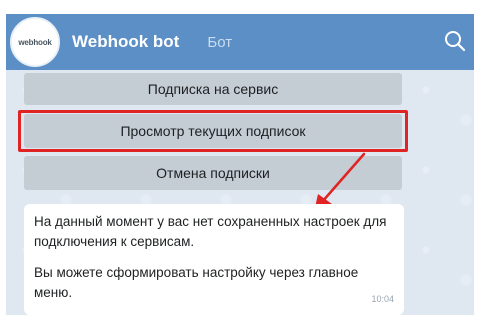 The image size is (480, 315). Describe the element at coordinates (382, 299) in the screenshot. I see `message-time: 10:04` at that location.